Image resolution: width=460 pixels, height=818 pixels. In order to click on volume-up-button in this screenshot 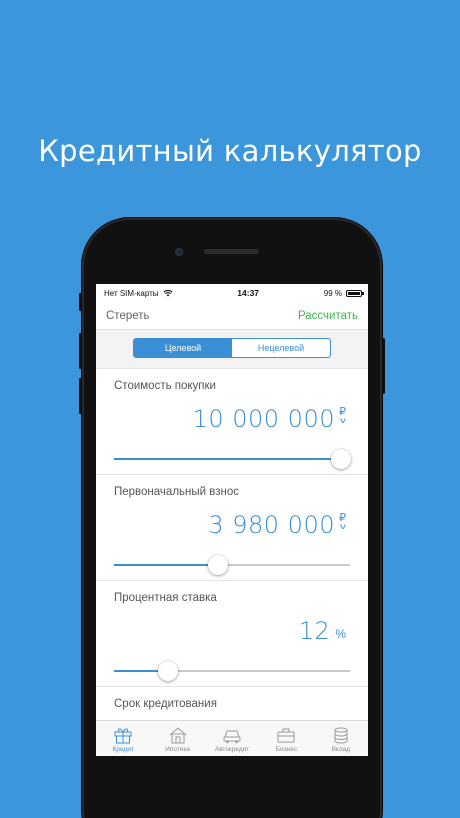, I will do `click(80, 351)`.